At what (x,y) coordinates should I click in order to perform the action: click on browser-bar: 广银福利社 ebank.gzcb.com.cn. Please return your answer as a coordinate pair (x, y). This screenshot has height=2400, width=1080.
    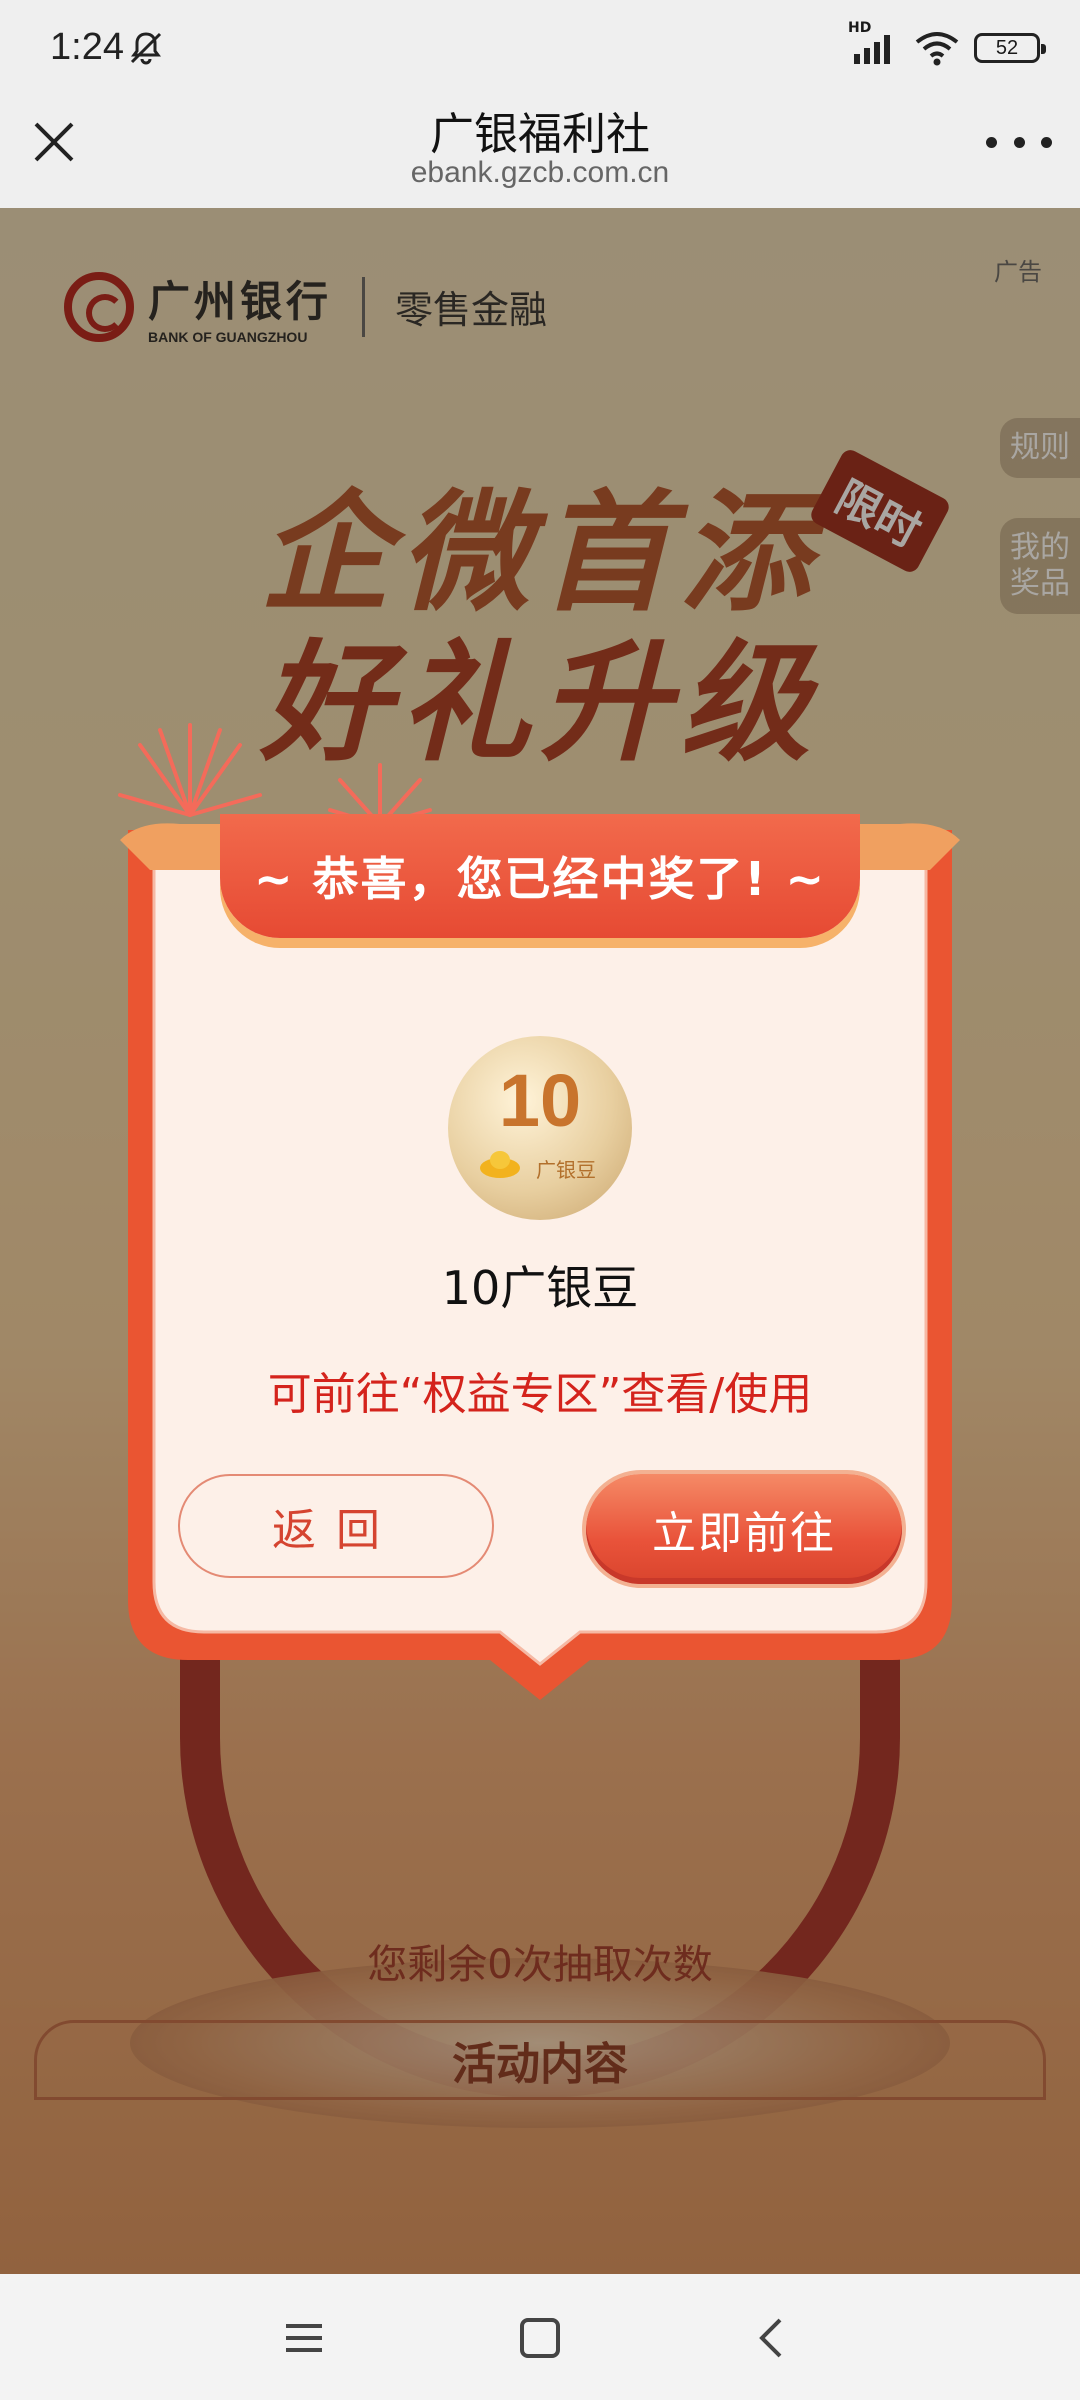
    Looking at the image, I should click on (540, 149).